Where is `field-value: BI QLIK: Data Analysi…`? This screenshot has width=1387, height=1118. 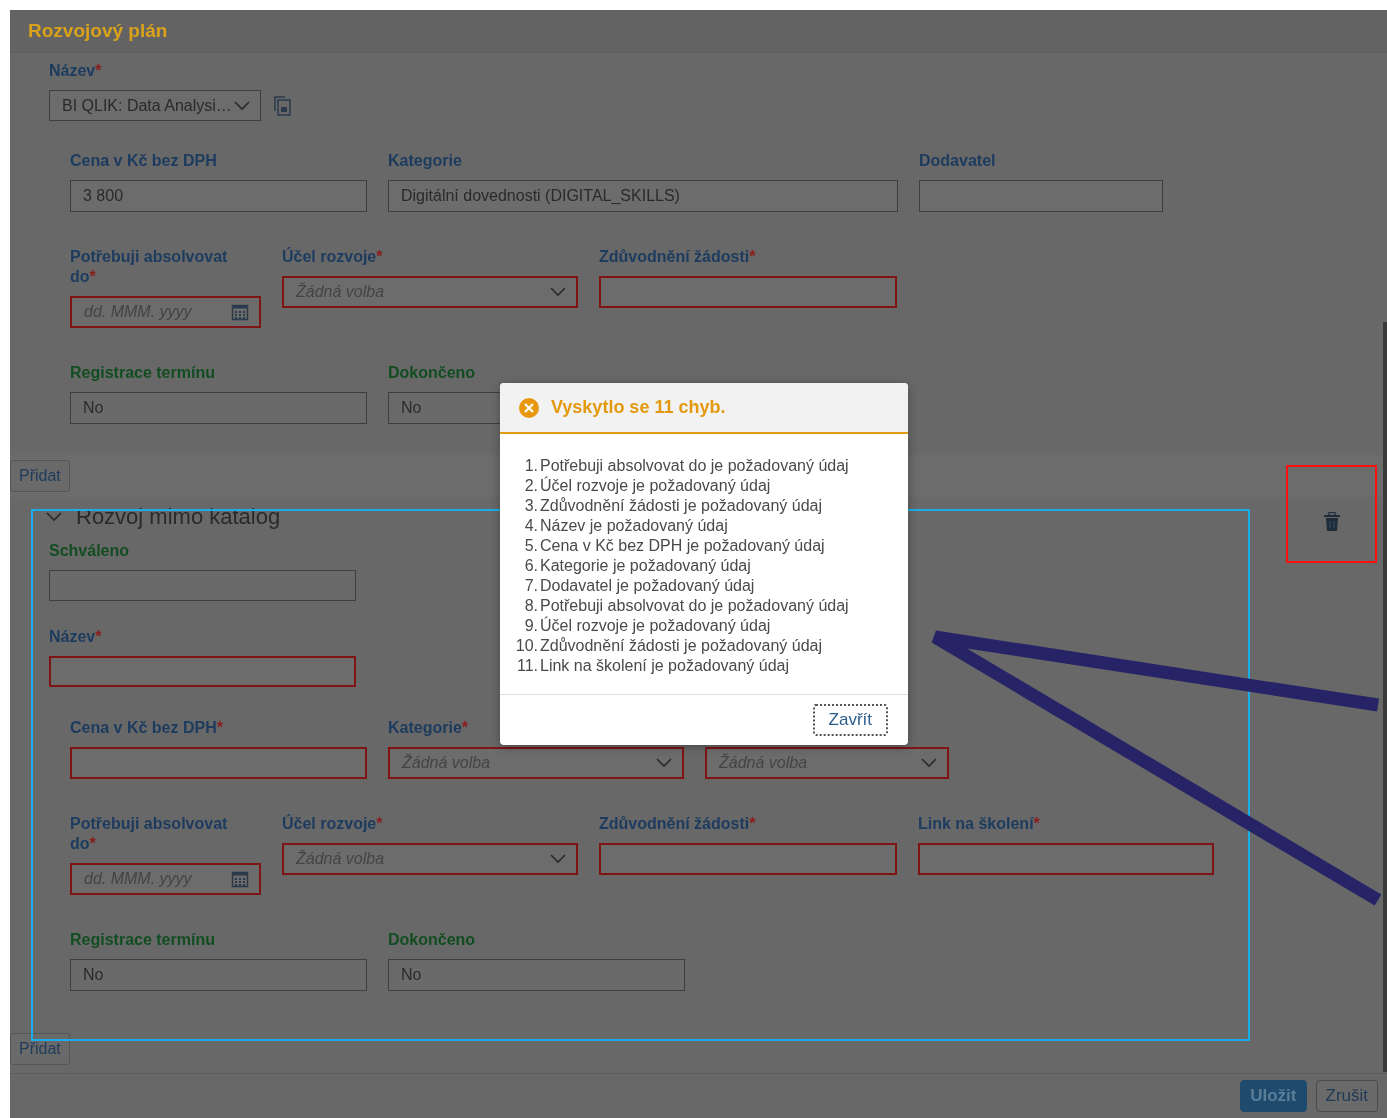
field-value: BI QLIK: Data Analysi… is located at coordinates (147, 105).